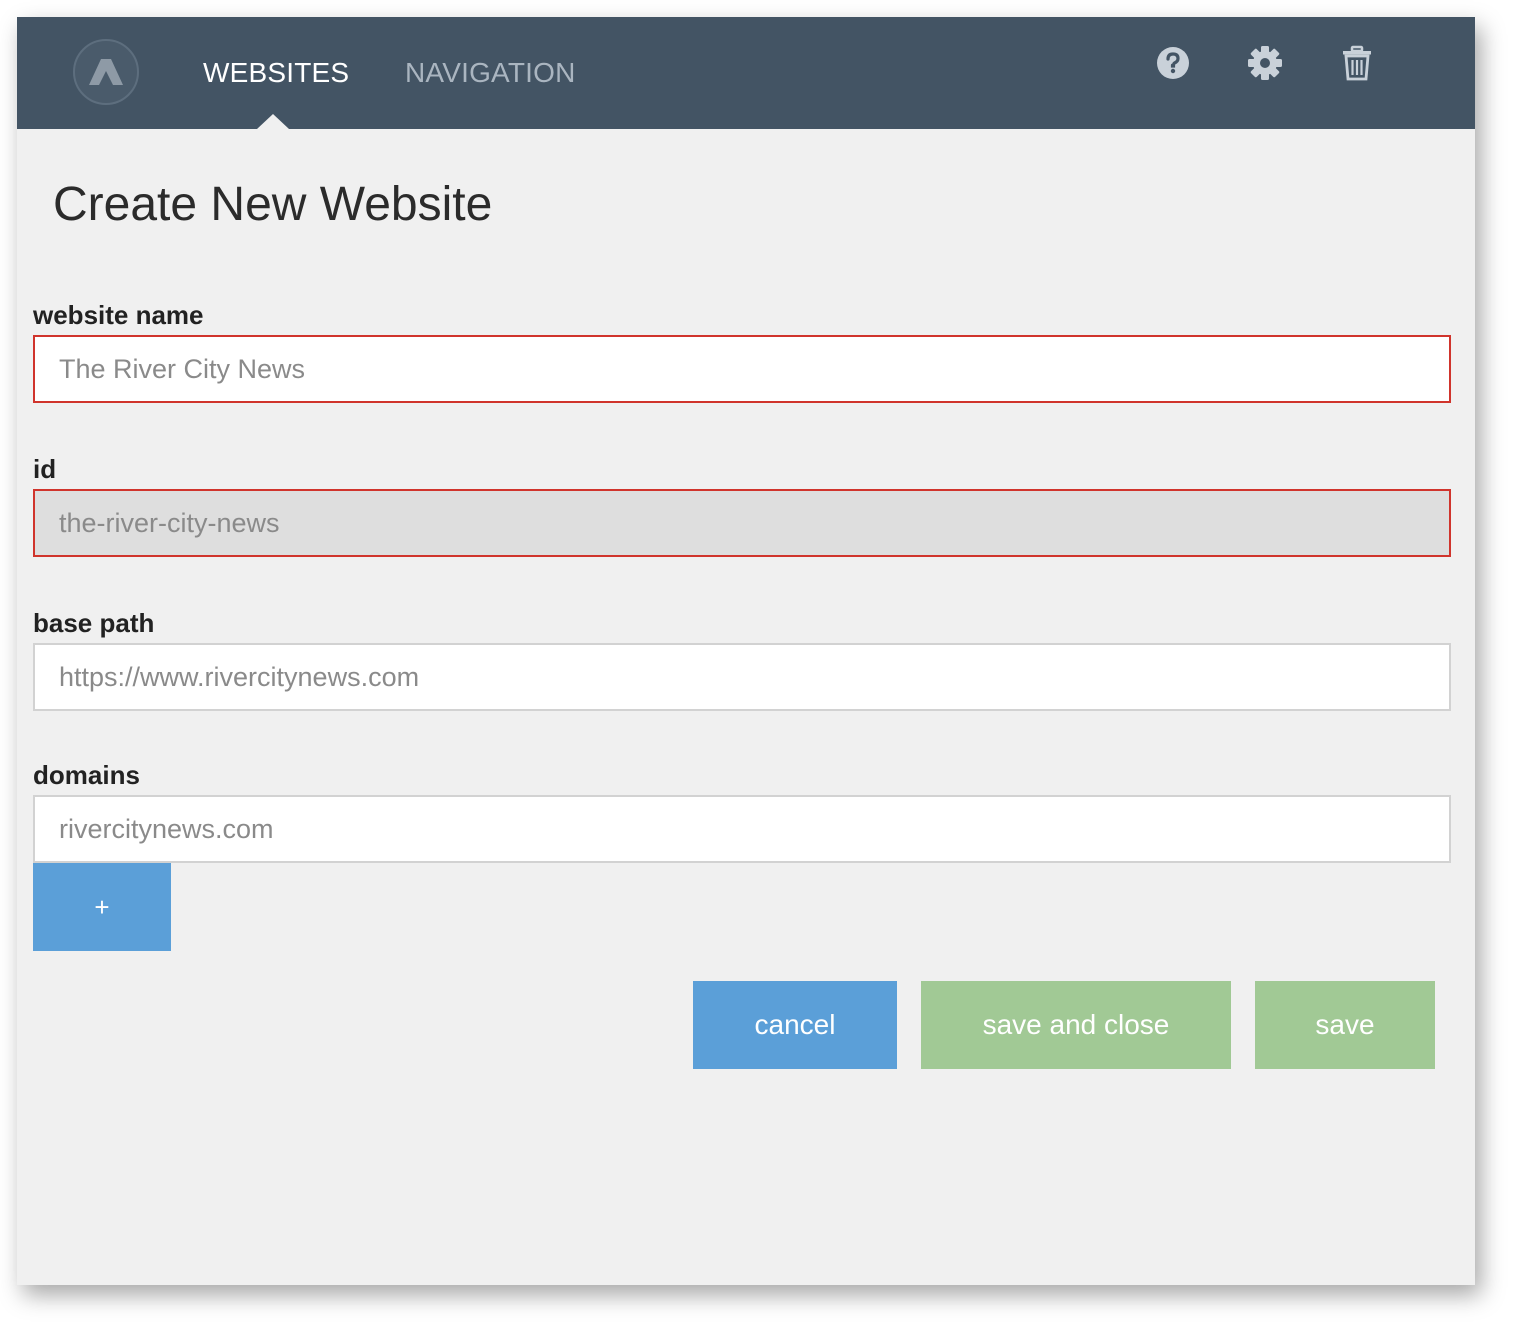  Describe the element at coordinates (742, 829) in the screenshot. I see `domain-input` at that location.